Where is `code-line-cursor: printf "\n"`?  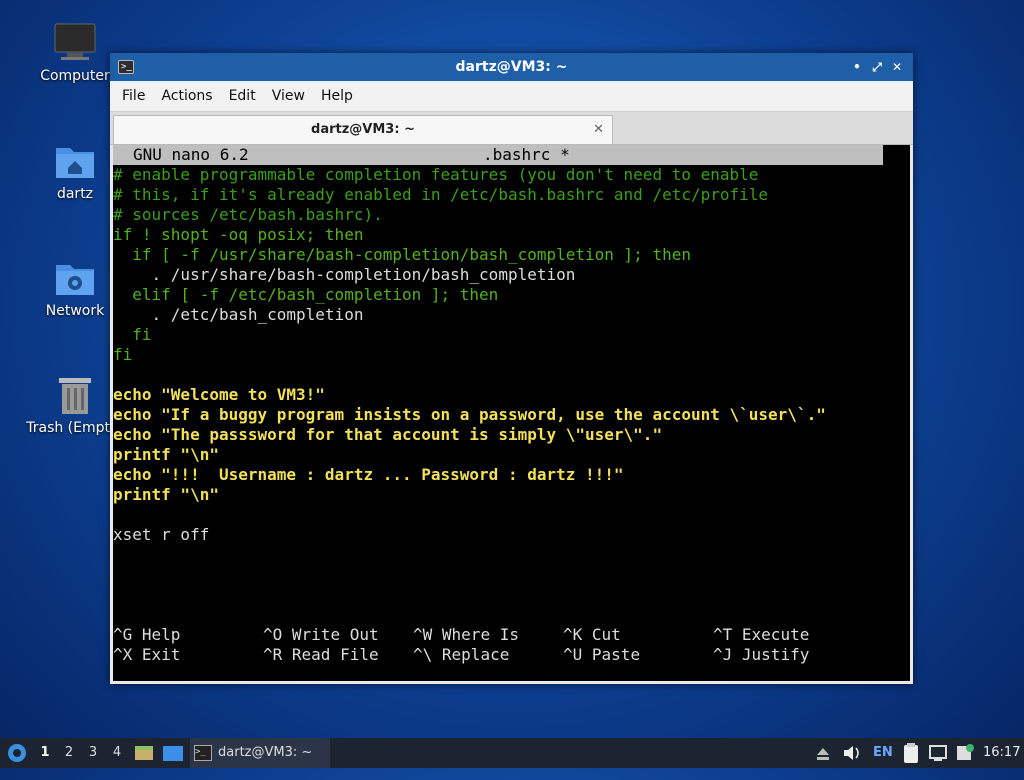 code-line-cursor: printf "\n" is located at coordinates (166, 494).